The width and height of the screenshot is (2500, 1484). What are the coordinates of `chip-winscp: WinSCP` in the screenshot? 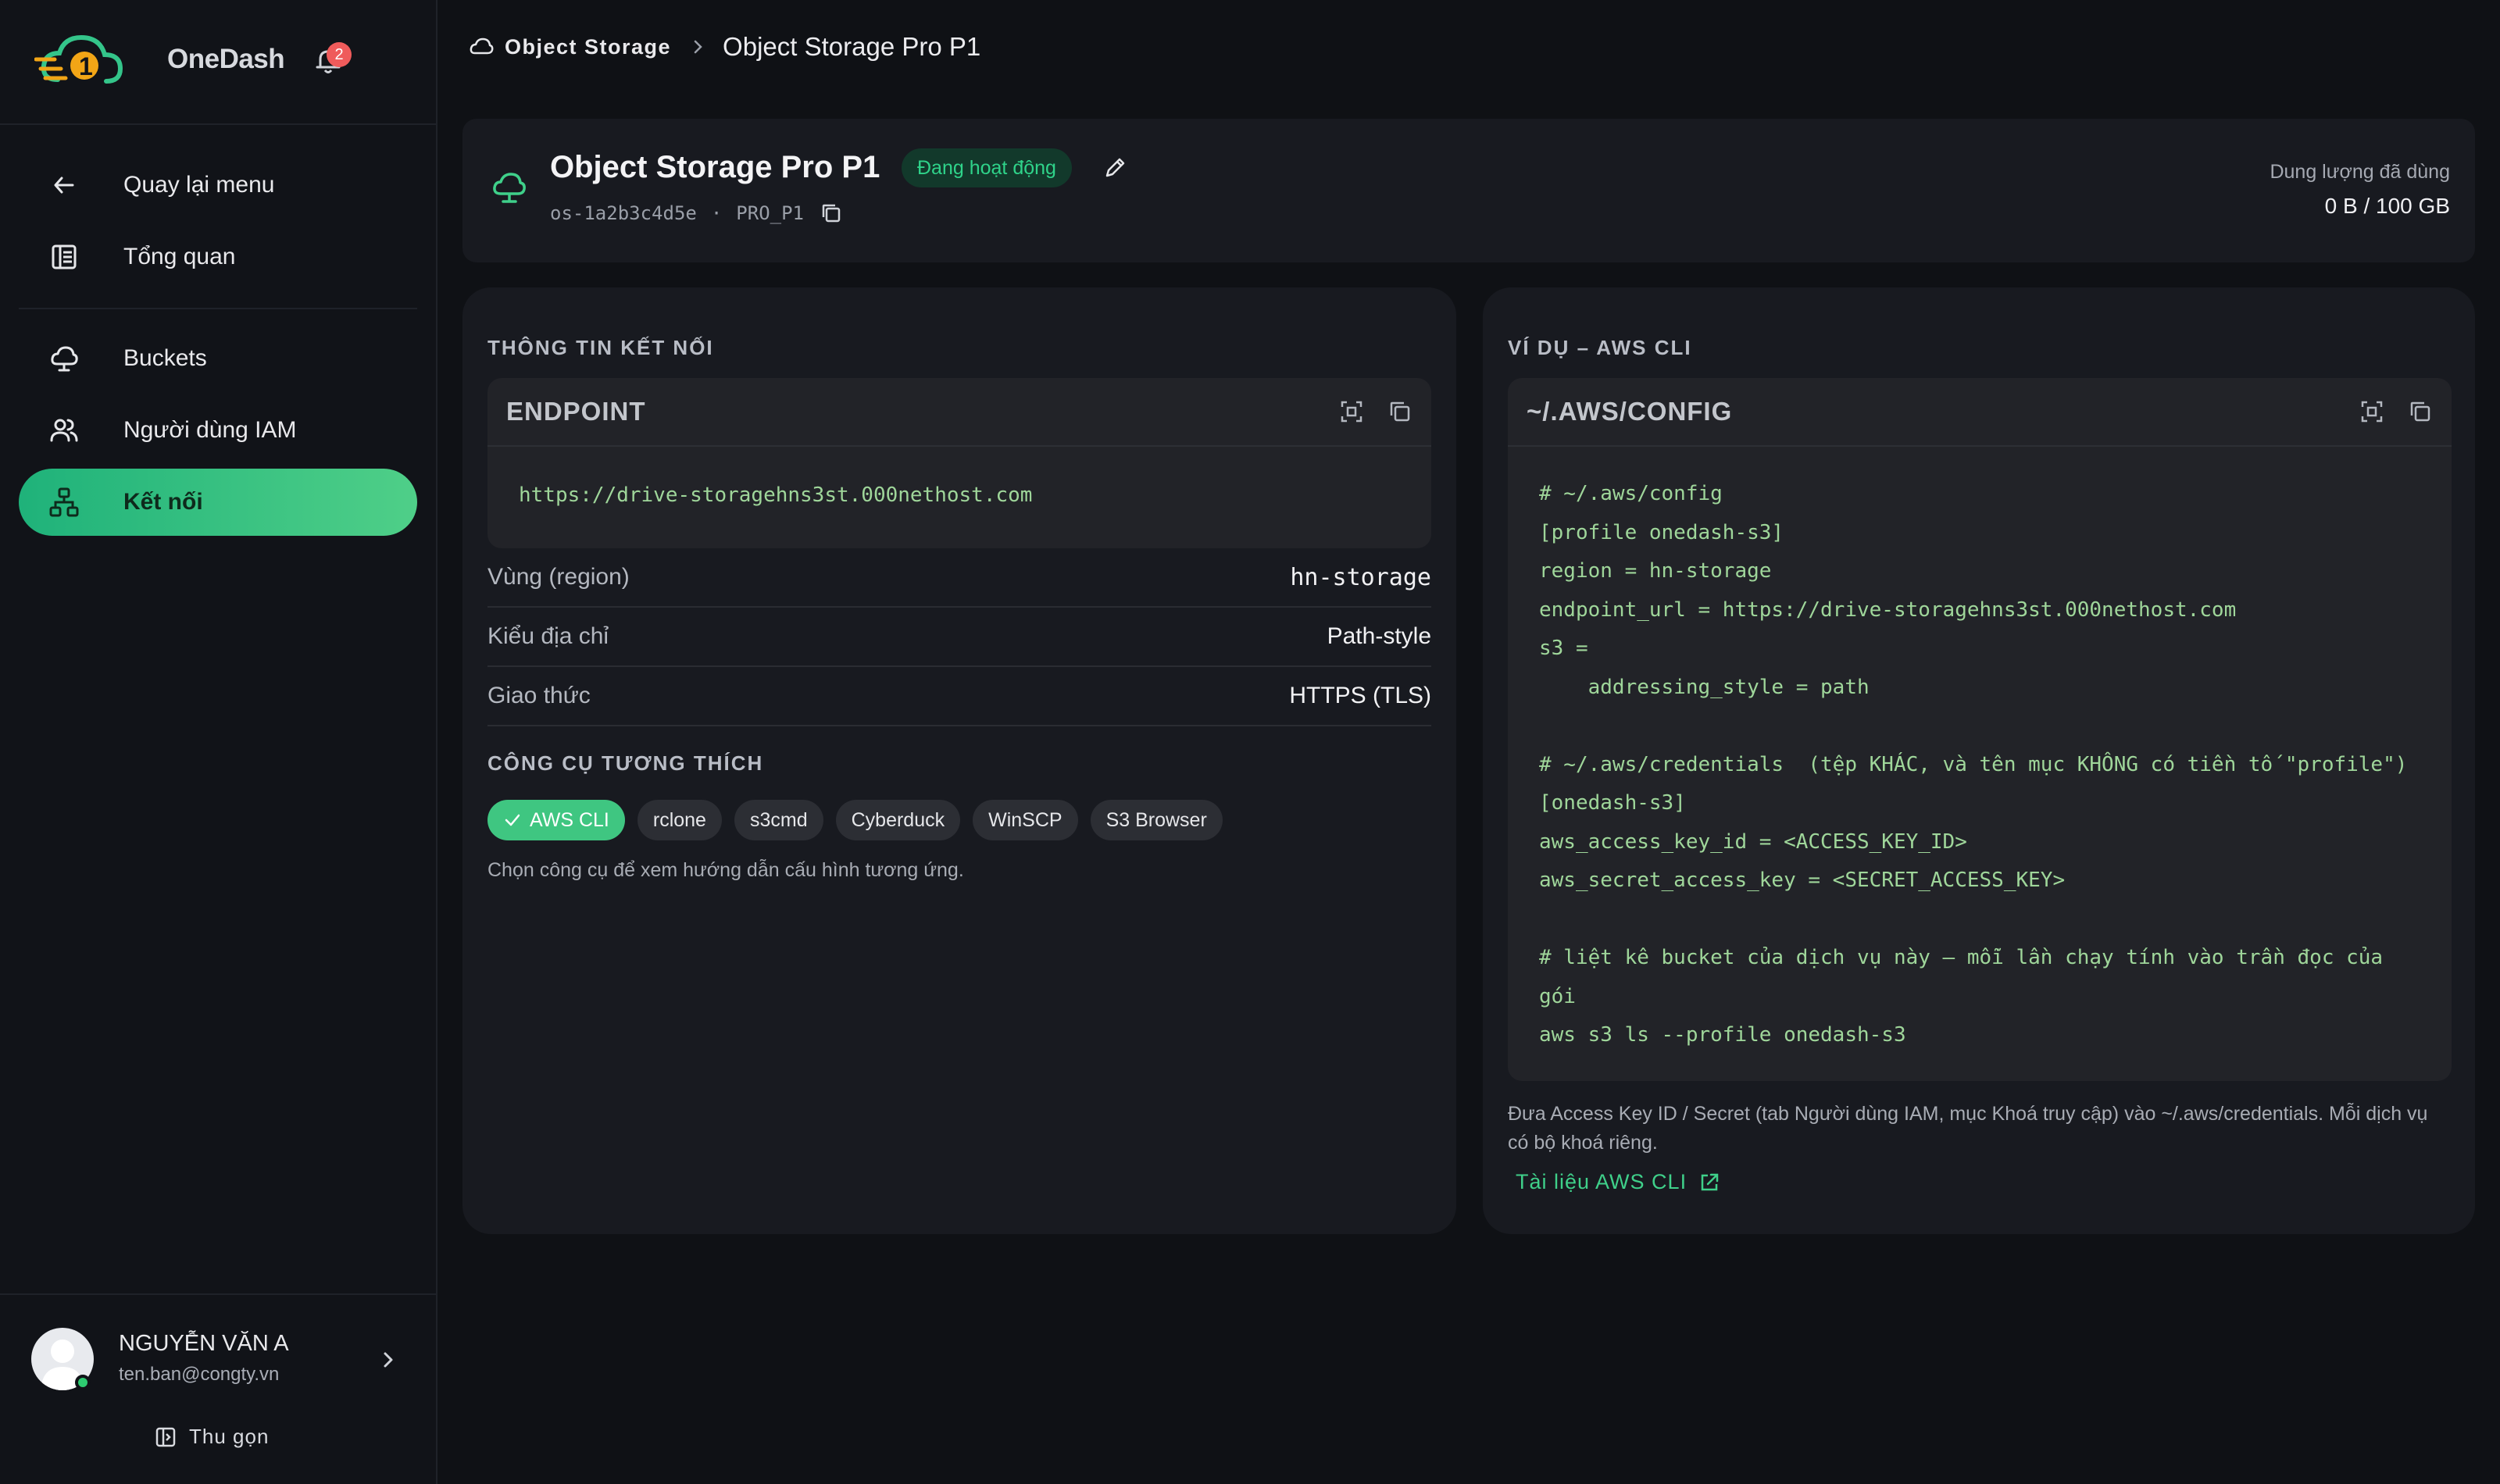 It's located at (1025, 820).